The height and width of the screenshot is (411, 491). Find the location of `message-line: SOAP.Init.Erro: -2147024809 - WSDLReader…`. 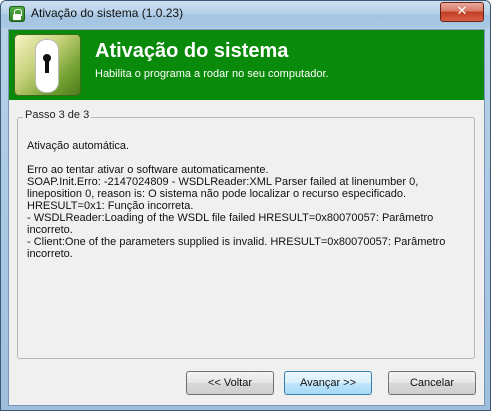

message-line: SOAP.Init.Erro: -2147024809 - WSDLReader… is located at coordinates (223, 182).